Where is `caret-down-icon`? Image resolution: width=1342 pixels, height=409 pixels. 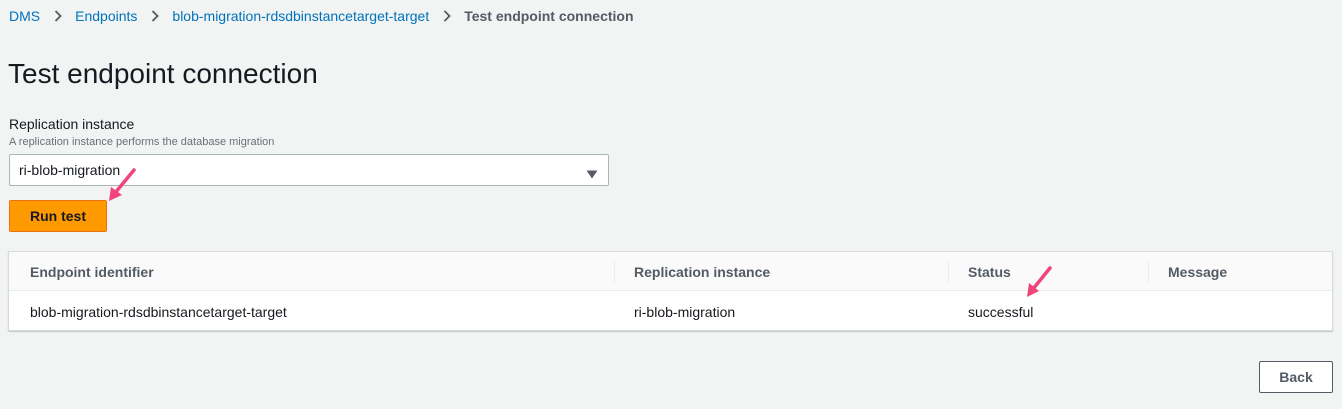 caret-down-icon is located at coordinates (592, 172).